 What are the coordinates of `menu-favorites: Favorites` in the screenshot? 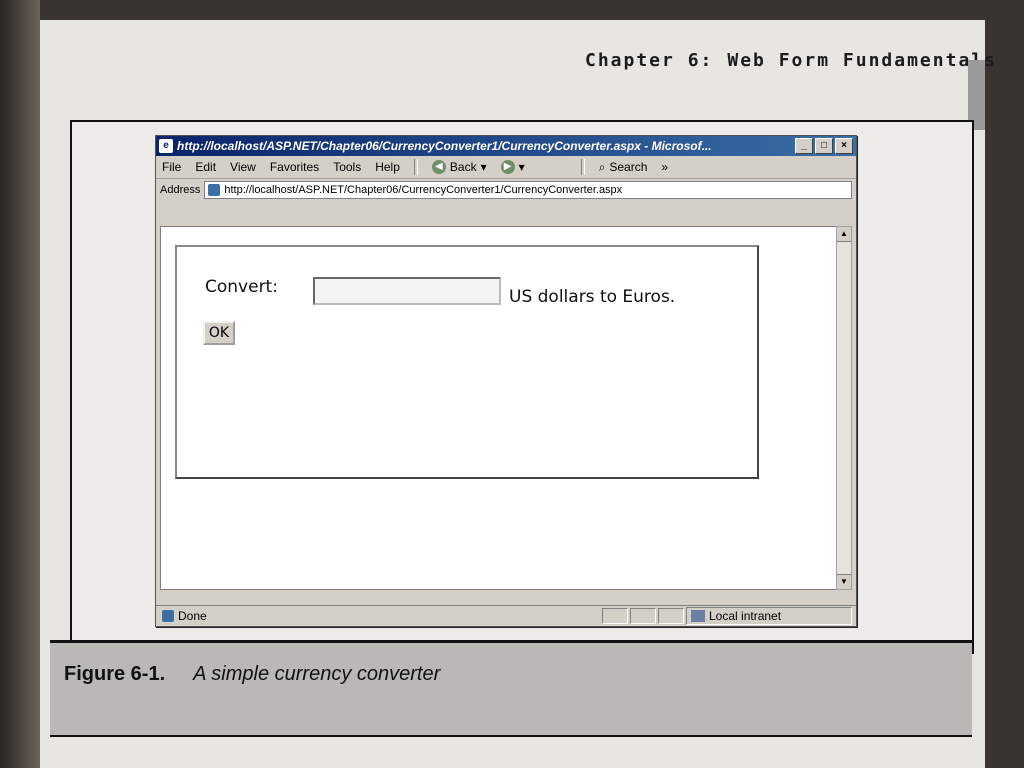 It's located at (294, 167).